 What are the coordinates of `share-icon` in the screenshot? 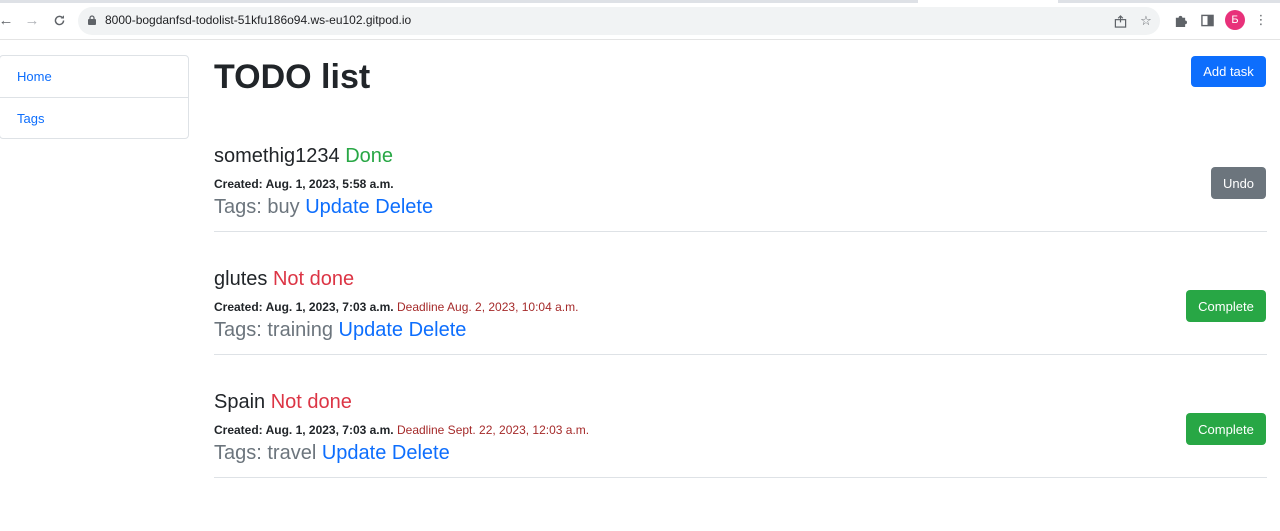 It's located at (1120, 21).